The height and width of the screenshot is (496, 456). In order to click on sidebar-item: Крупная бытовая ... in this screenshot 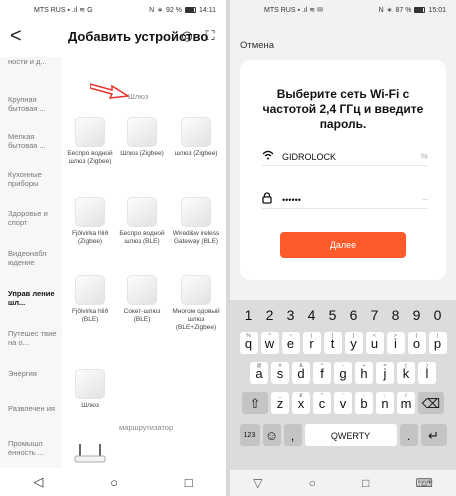, I will do `click(34, 104)`.